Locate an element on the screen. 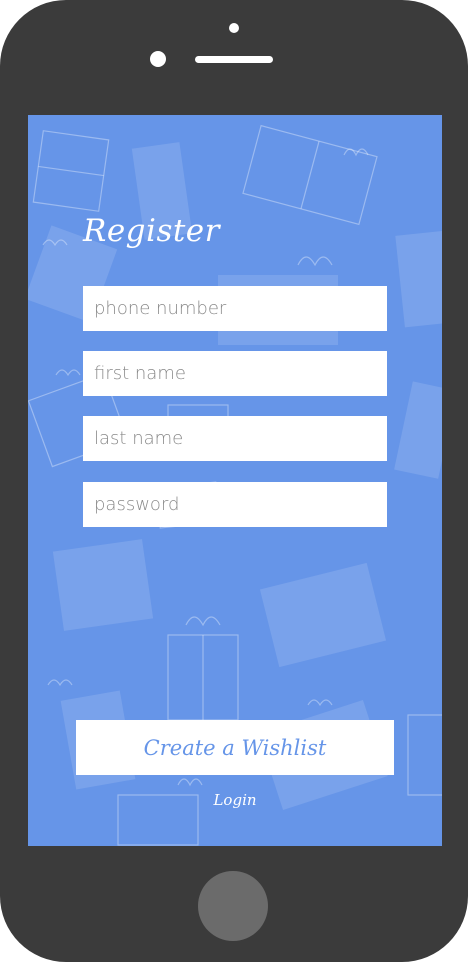 The height and width of the screenshot is (962, 468). create-wishlist-button: Create a Wishlist is located at coordinates (235, 747).